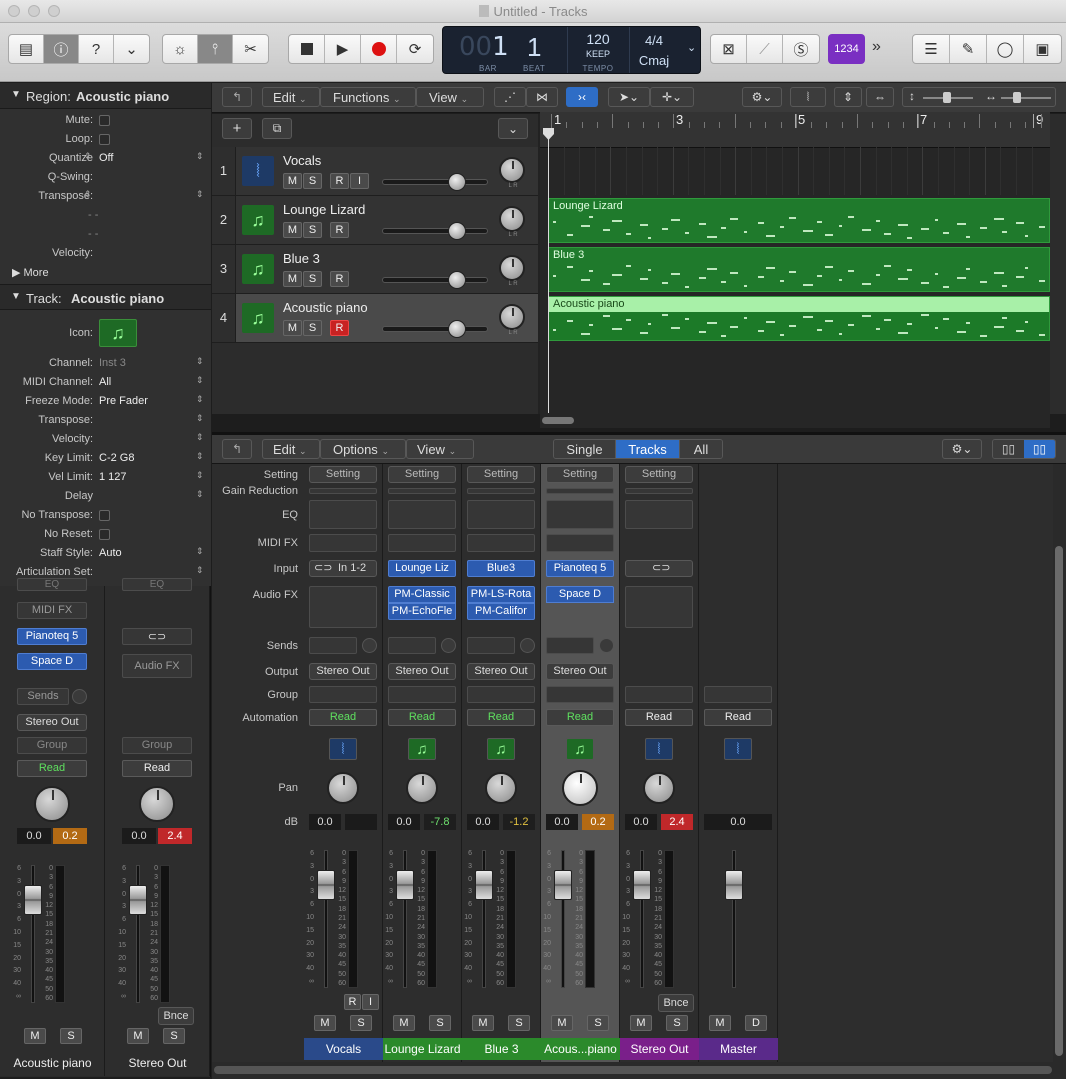  I want to click on mixer-settings-gear-icon: ⚙⌄, so click(962, 449).